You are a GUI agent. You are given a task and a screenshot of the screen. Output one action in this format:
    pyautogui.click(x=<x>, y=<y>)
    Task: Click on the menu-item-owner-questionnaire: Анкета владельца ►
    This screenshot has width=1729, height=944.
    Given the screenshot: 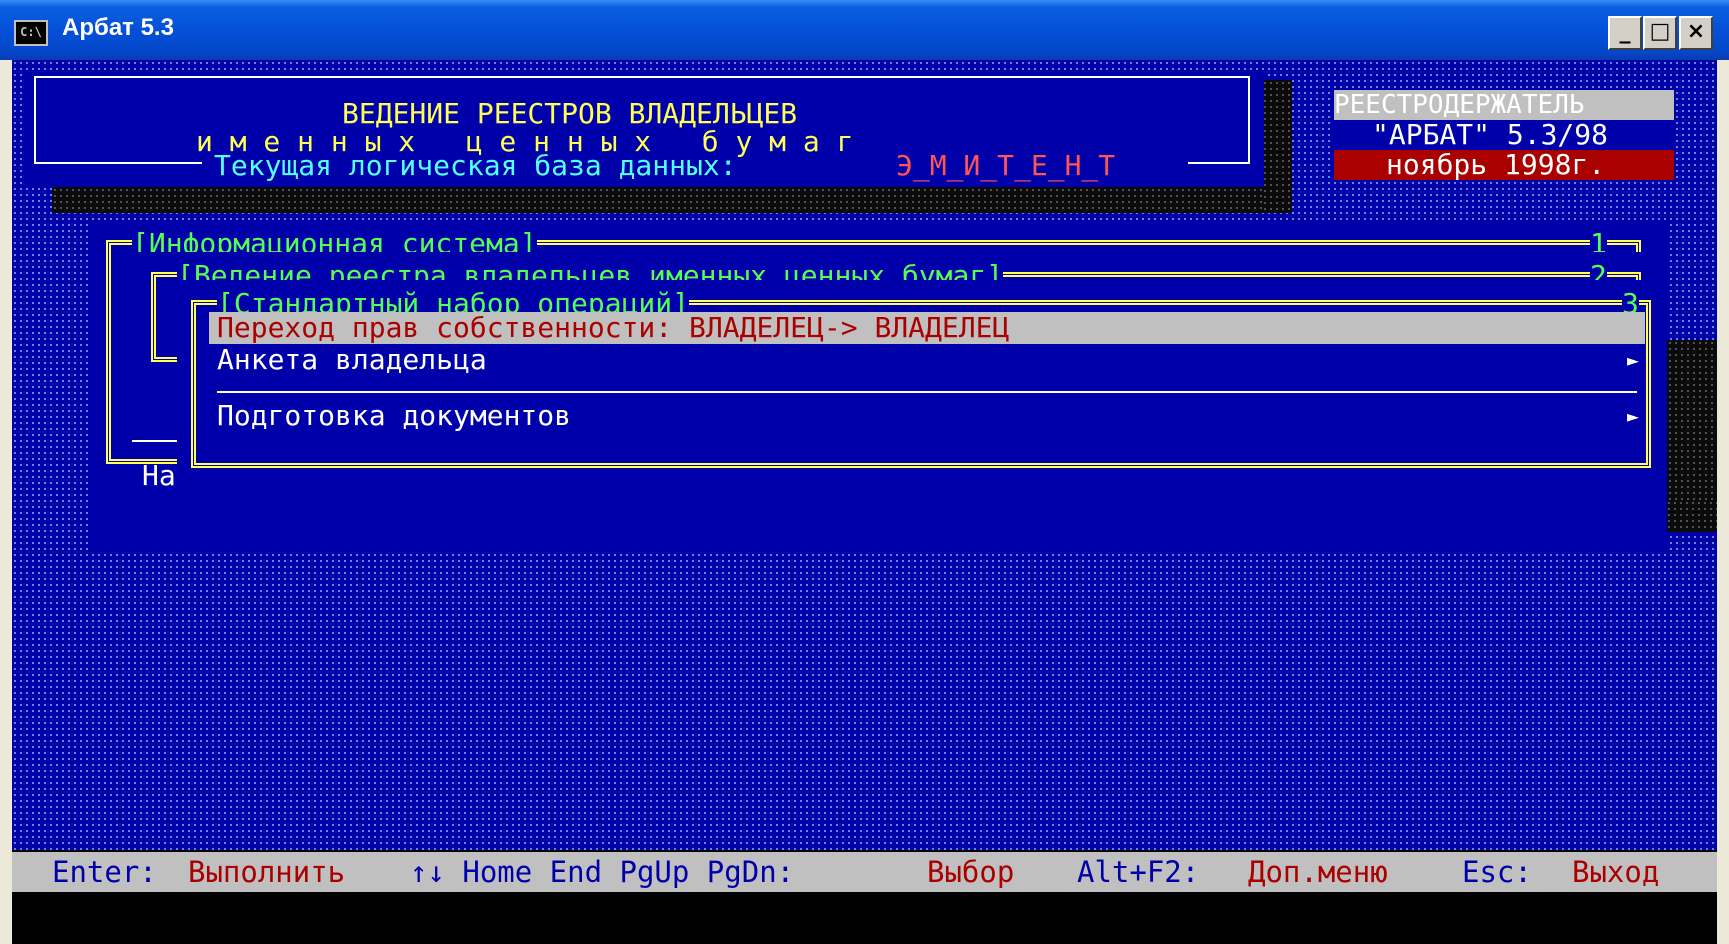 What is the action you would take?
    pyautogui.click(x=927, y=360)
    